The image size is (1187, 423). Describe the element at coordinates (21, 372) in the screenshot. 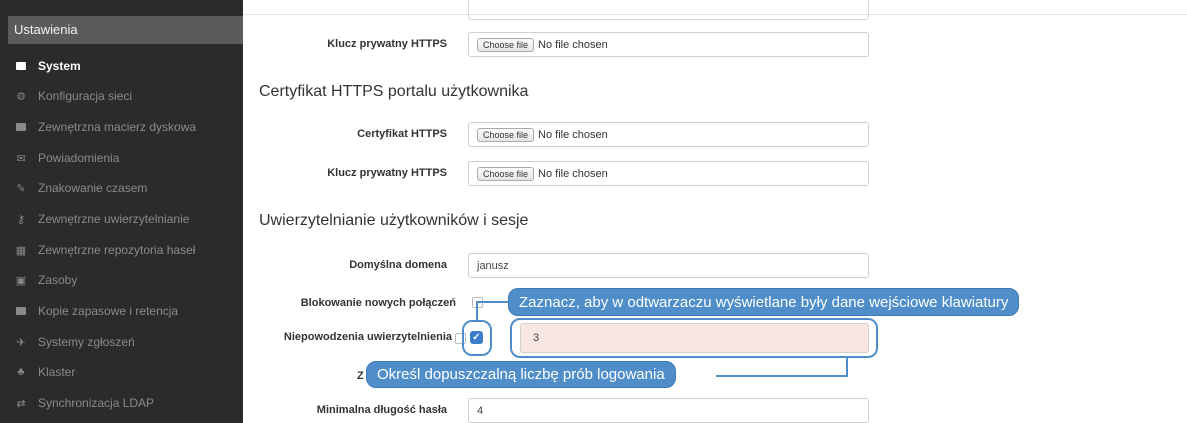

I see `sitemap-icon: ♣` at that location.